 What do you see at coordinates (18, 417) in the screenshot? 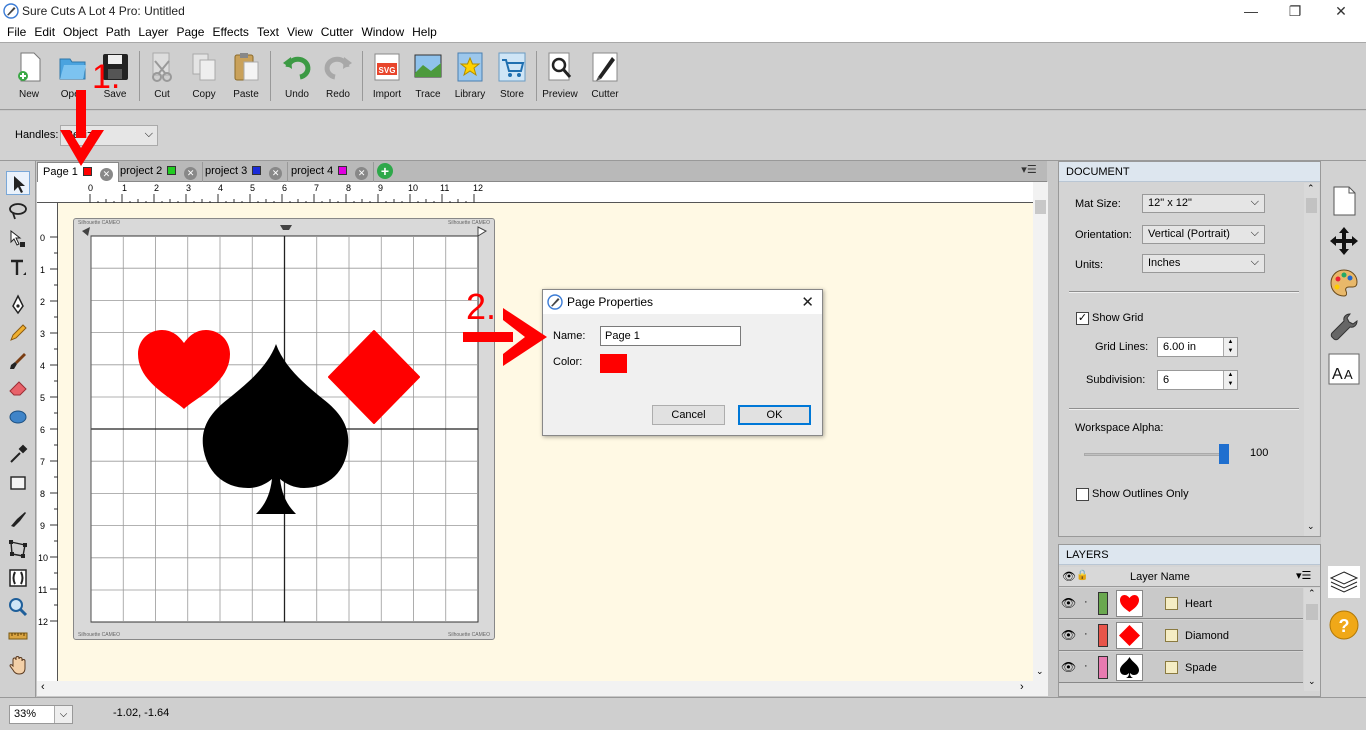
I see `shape-tool` at bounding box center [18, 417].